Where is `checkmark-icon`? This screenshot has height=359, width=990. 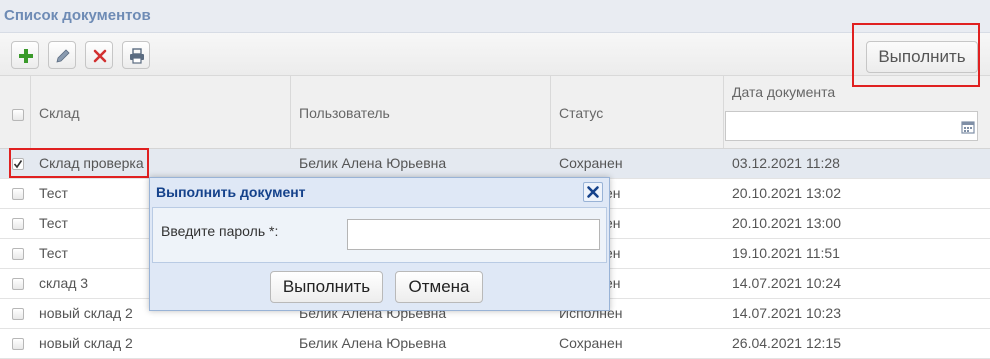 checkmark-icon is located at coordinates (18, 164).